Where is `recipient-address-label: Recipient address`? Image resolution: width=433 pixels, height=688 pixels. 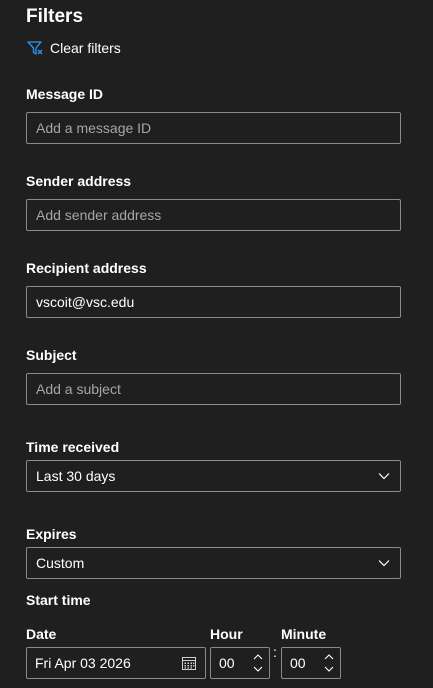
recipient-address-label: Recipient address is located at coordinates (86, 268).